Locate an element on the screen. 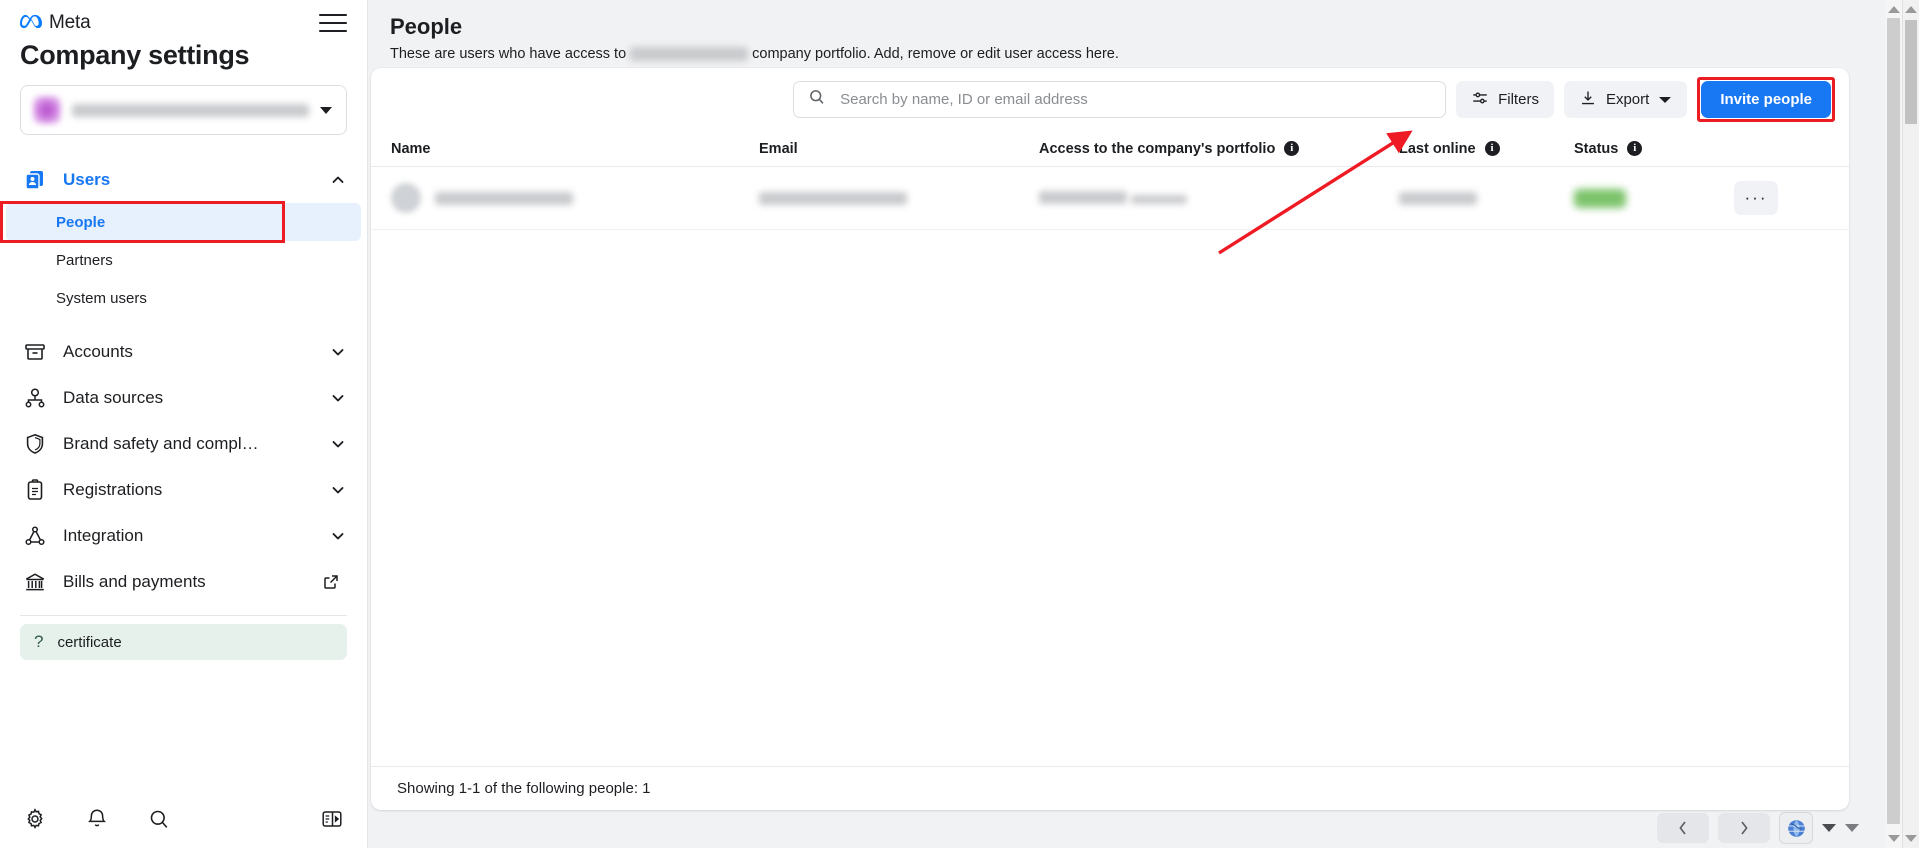 This screenshot has width=1919, height=848. scroll-up-arrow-outer is located at coordinates (1911, 9).